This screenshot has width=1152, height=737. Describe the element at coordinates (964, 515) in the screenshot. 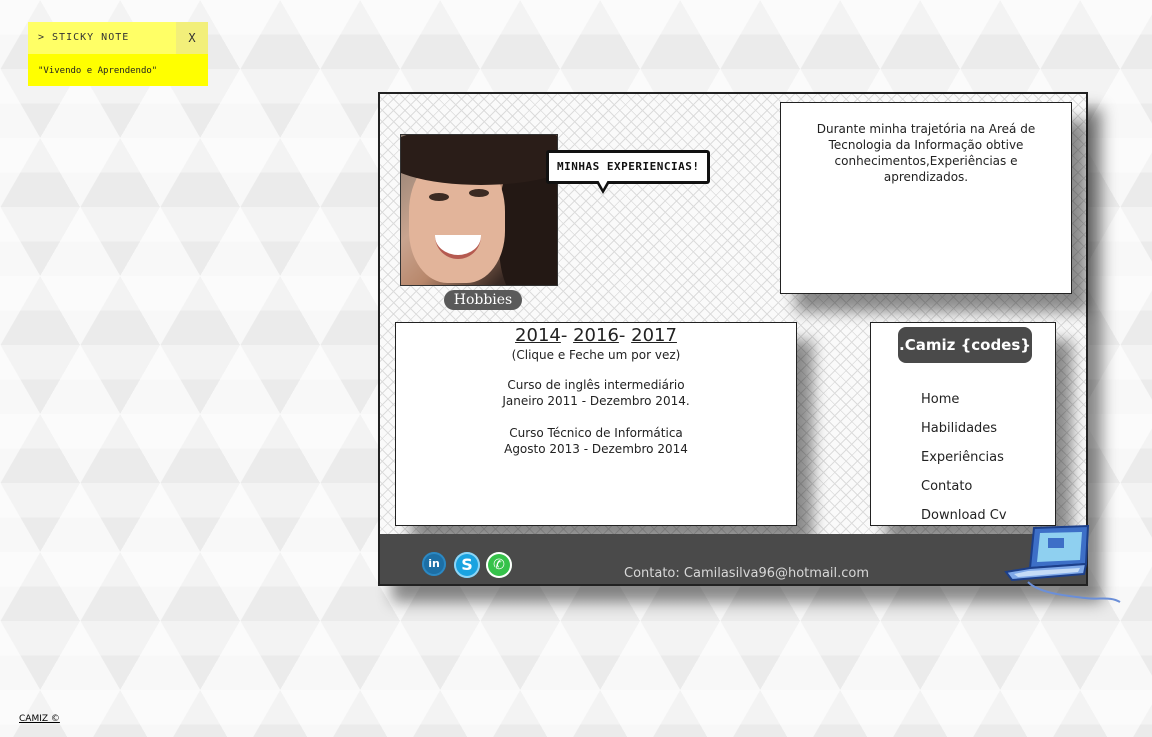

I see `nav-item-download-cv: Download Cv` at that location.